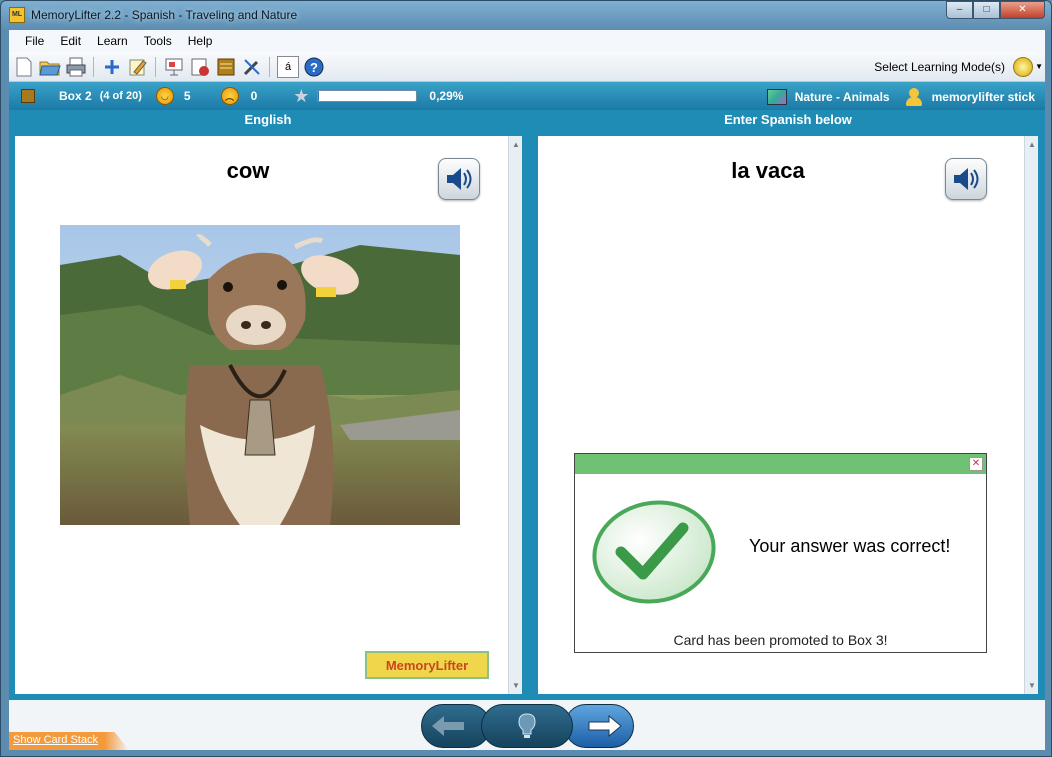 This screenshot has height=757, width=1052. I want to click on character-icon: á, so click(288, 66).